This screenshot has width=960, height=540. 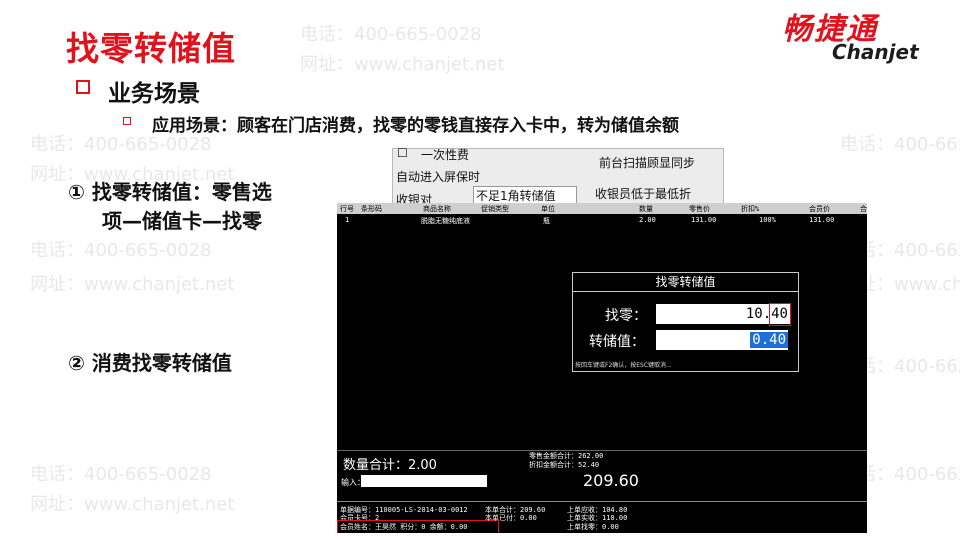 What do you see at coordinates (548, 209) in the screenshot?
I see `col-header: 单位` at bounding box center [548, 209].